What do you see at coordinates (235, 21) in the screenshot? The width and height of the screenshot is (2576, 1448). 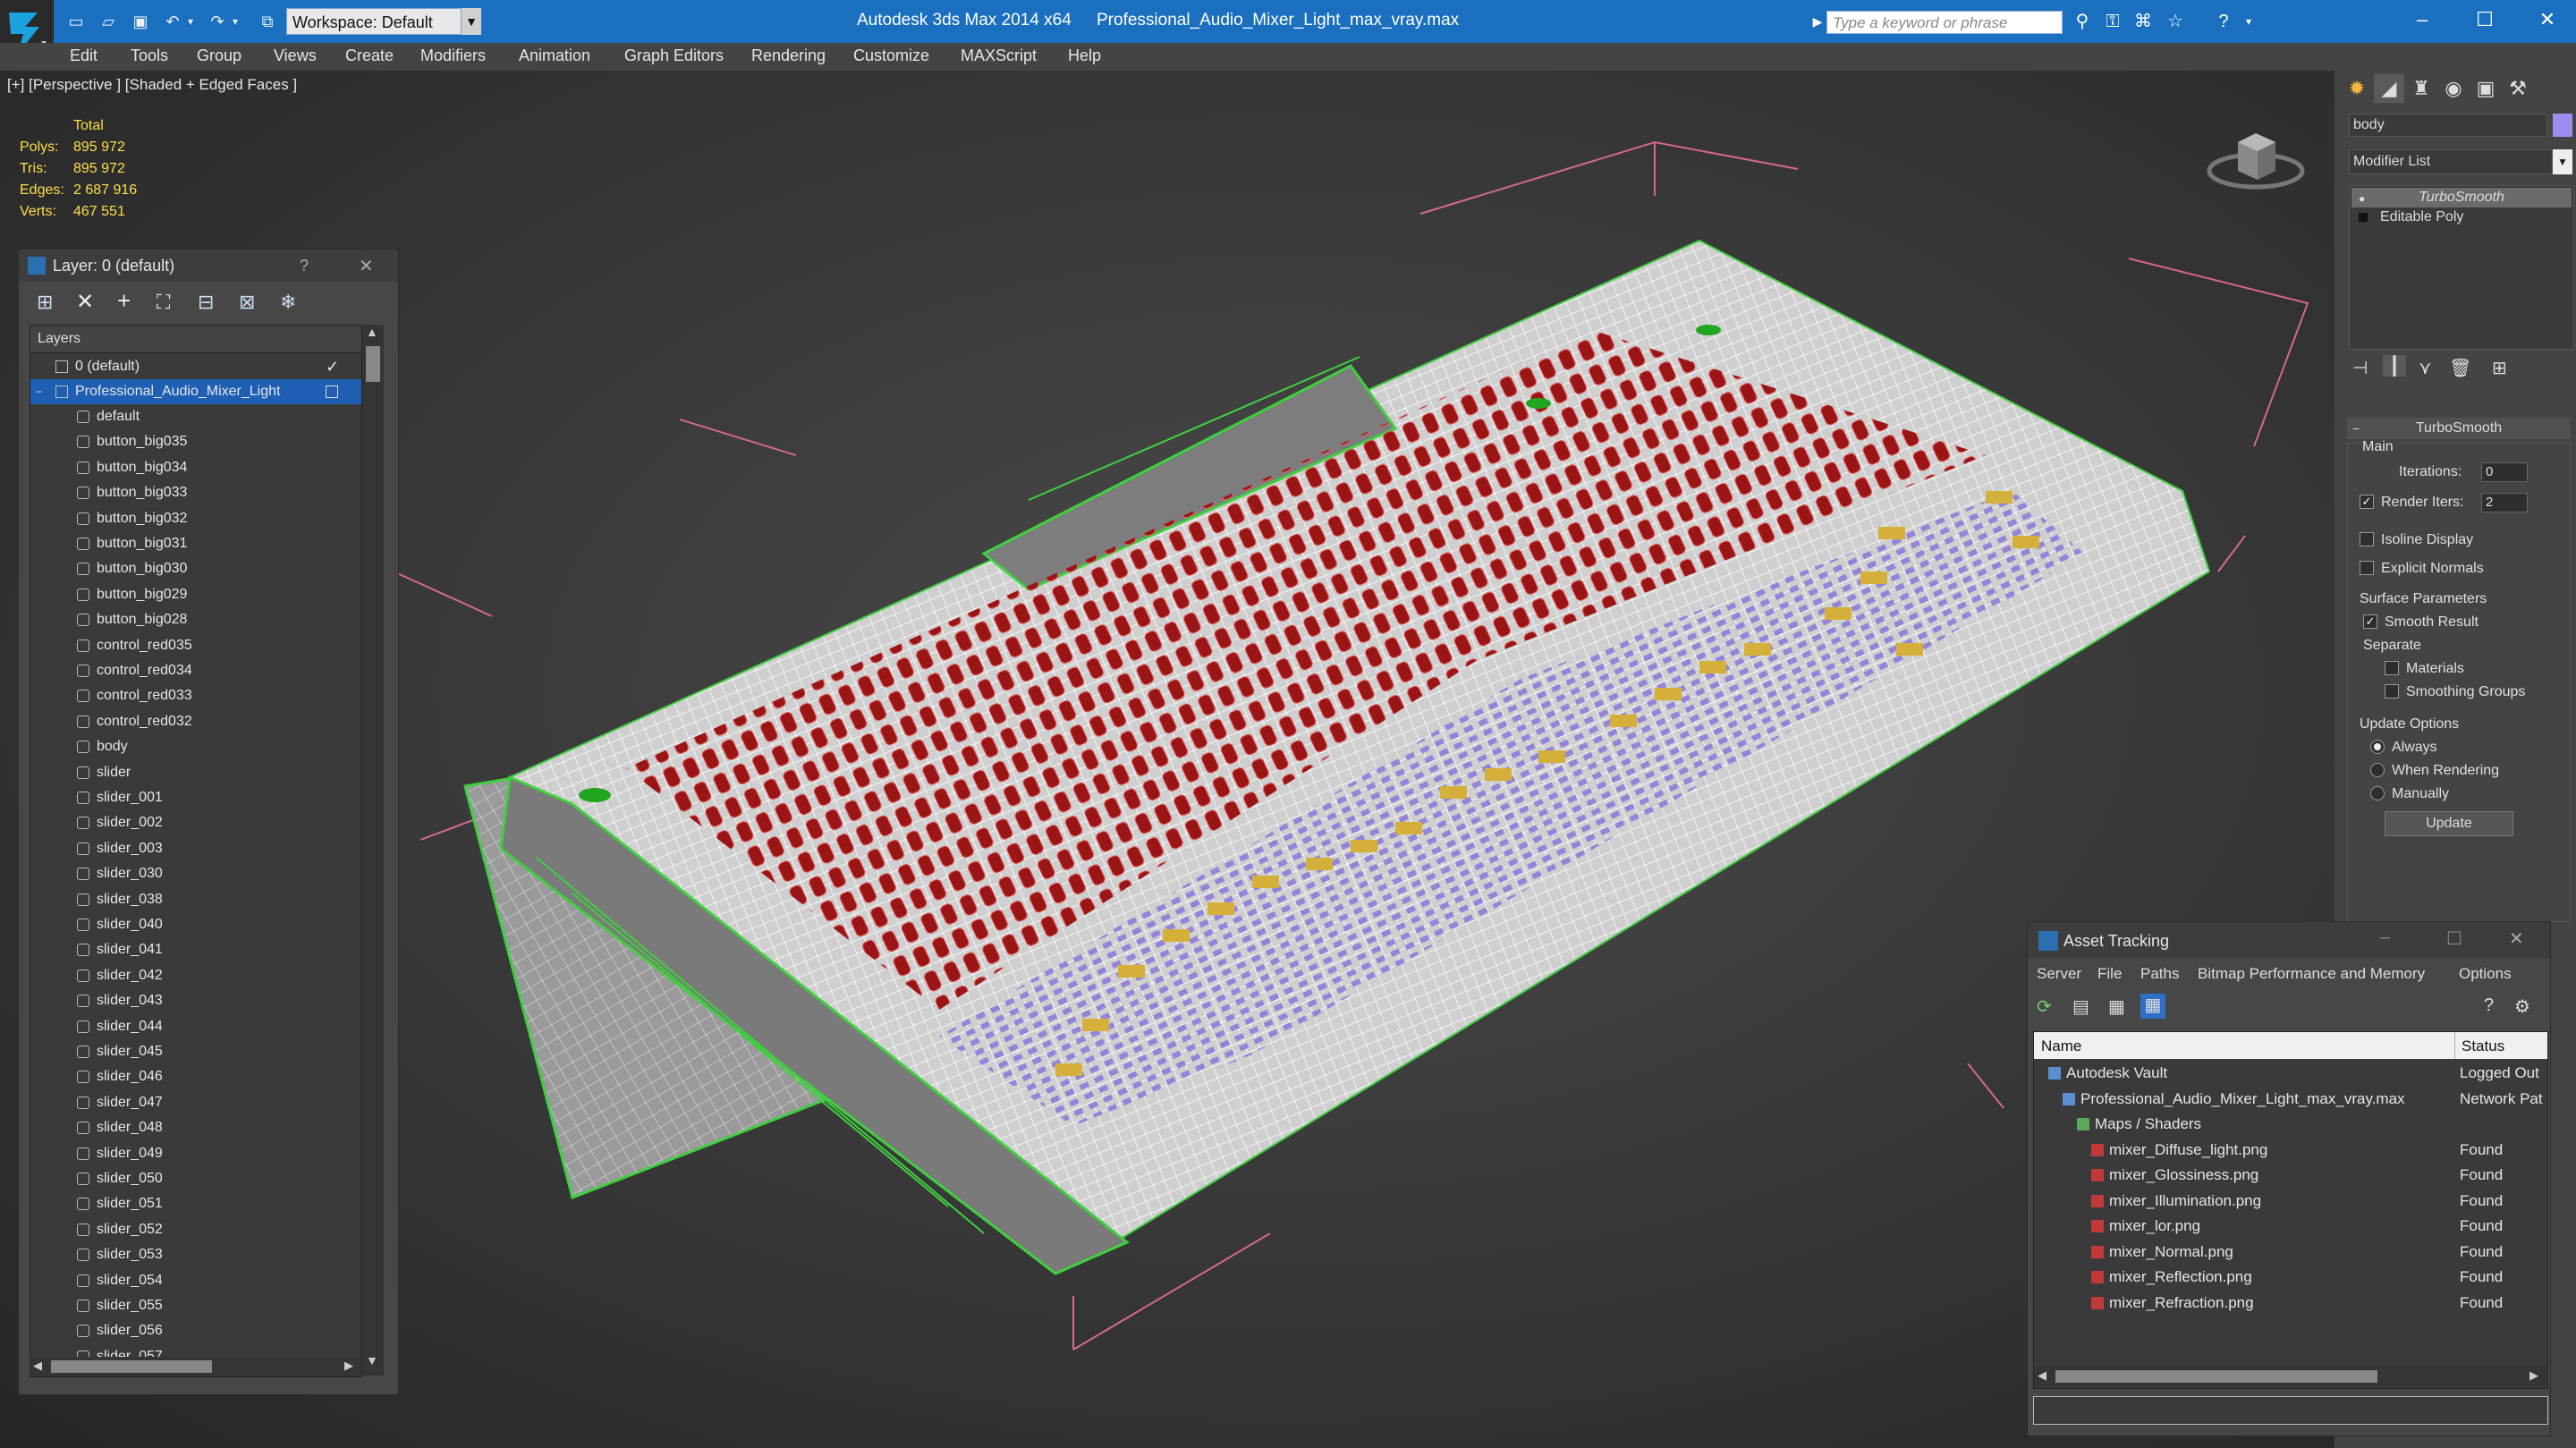 I see `redo-dropdown-icon: ▾` at bounding box center [235, 21].